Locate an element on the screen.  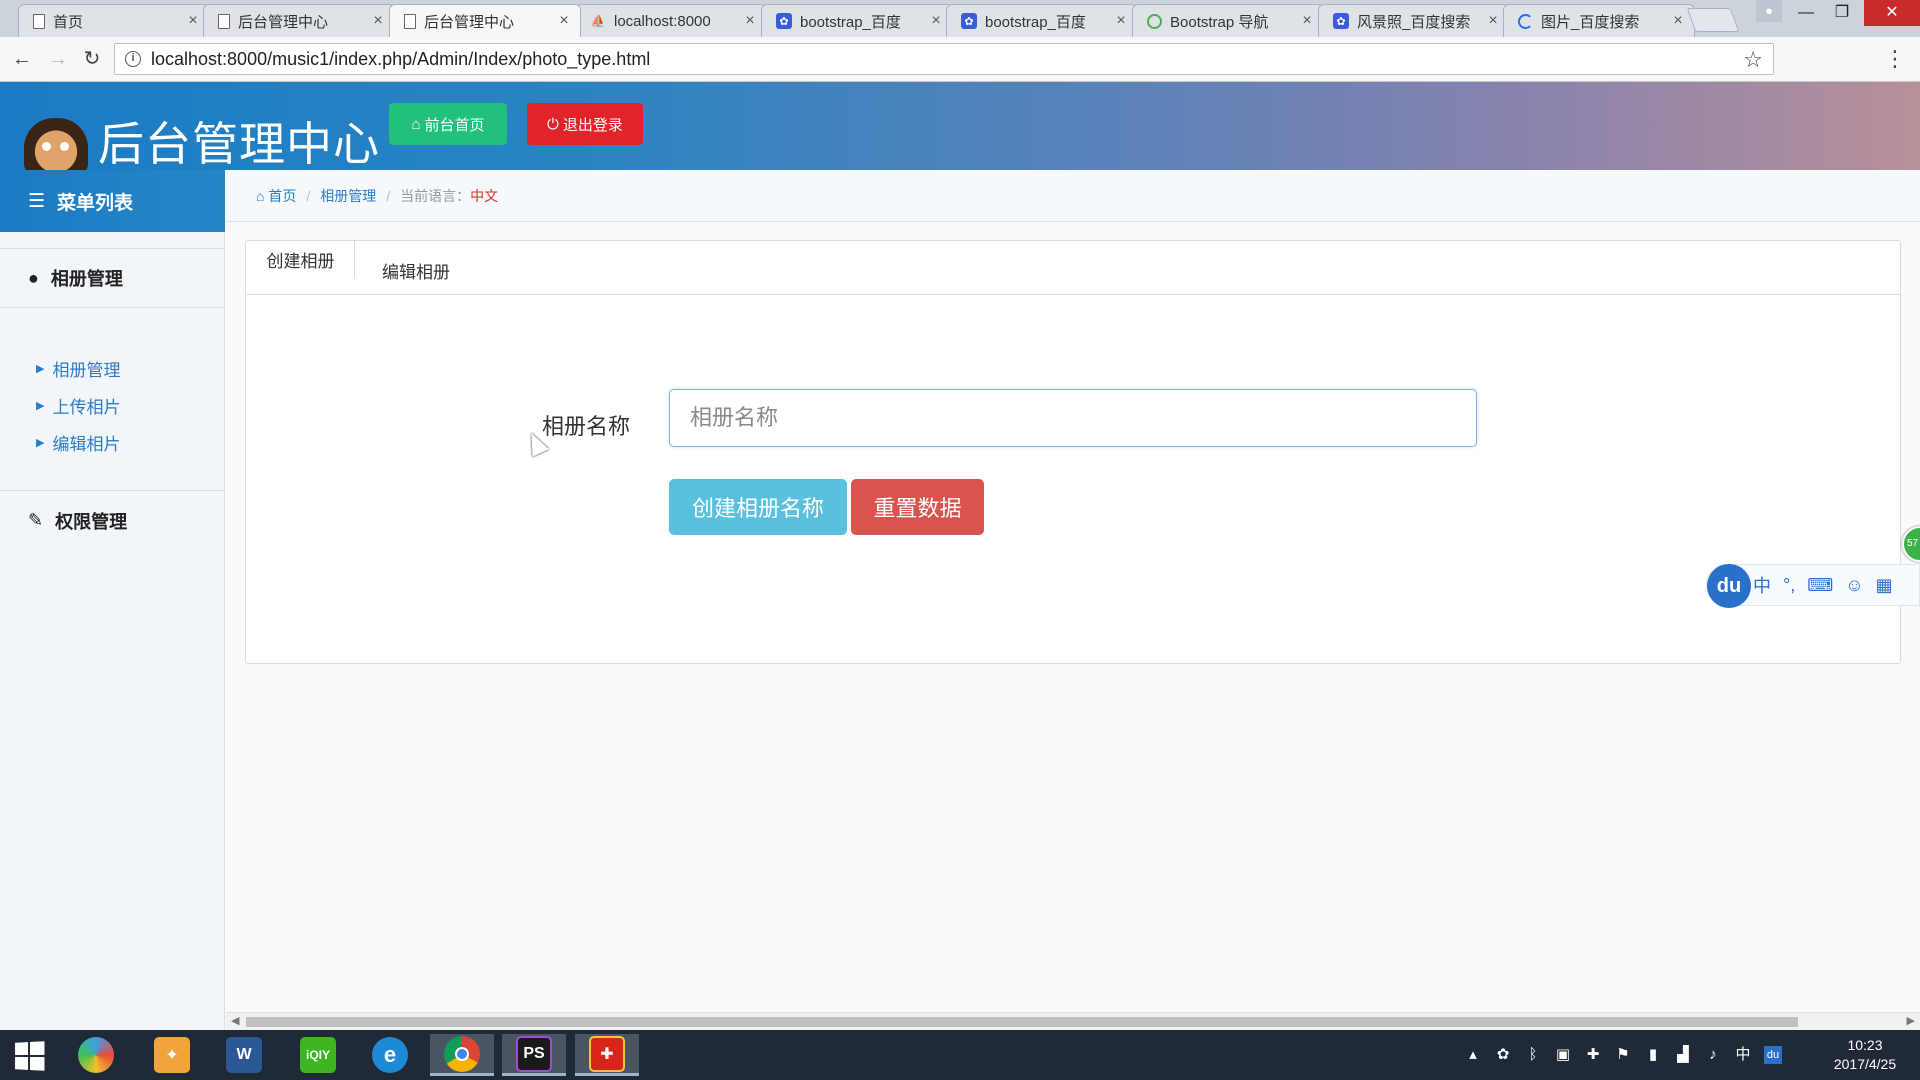
volume-icon: ♪ is located at coordinates (1713, 1055).